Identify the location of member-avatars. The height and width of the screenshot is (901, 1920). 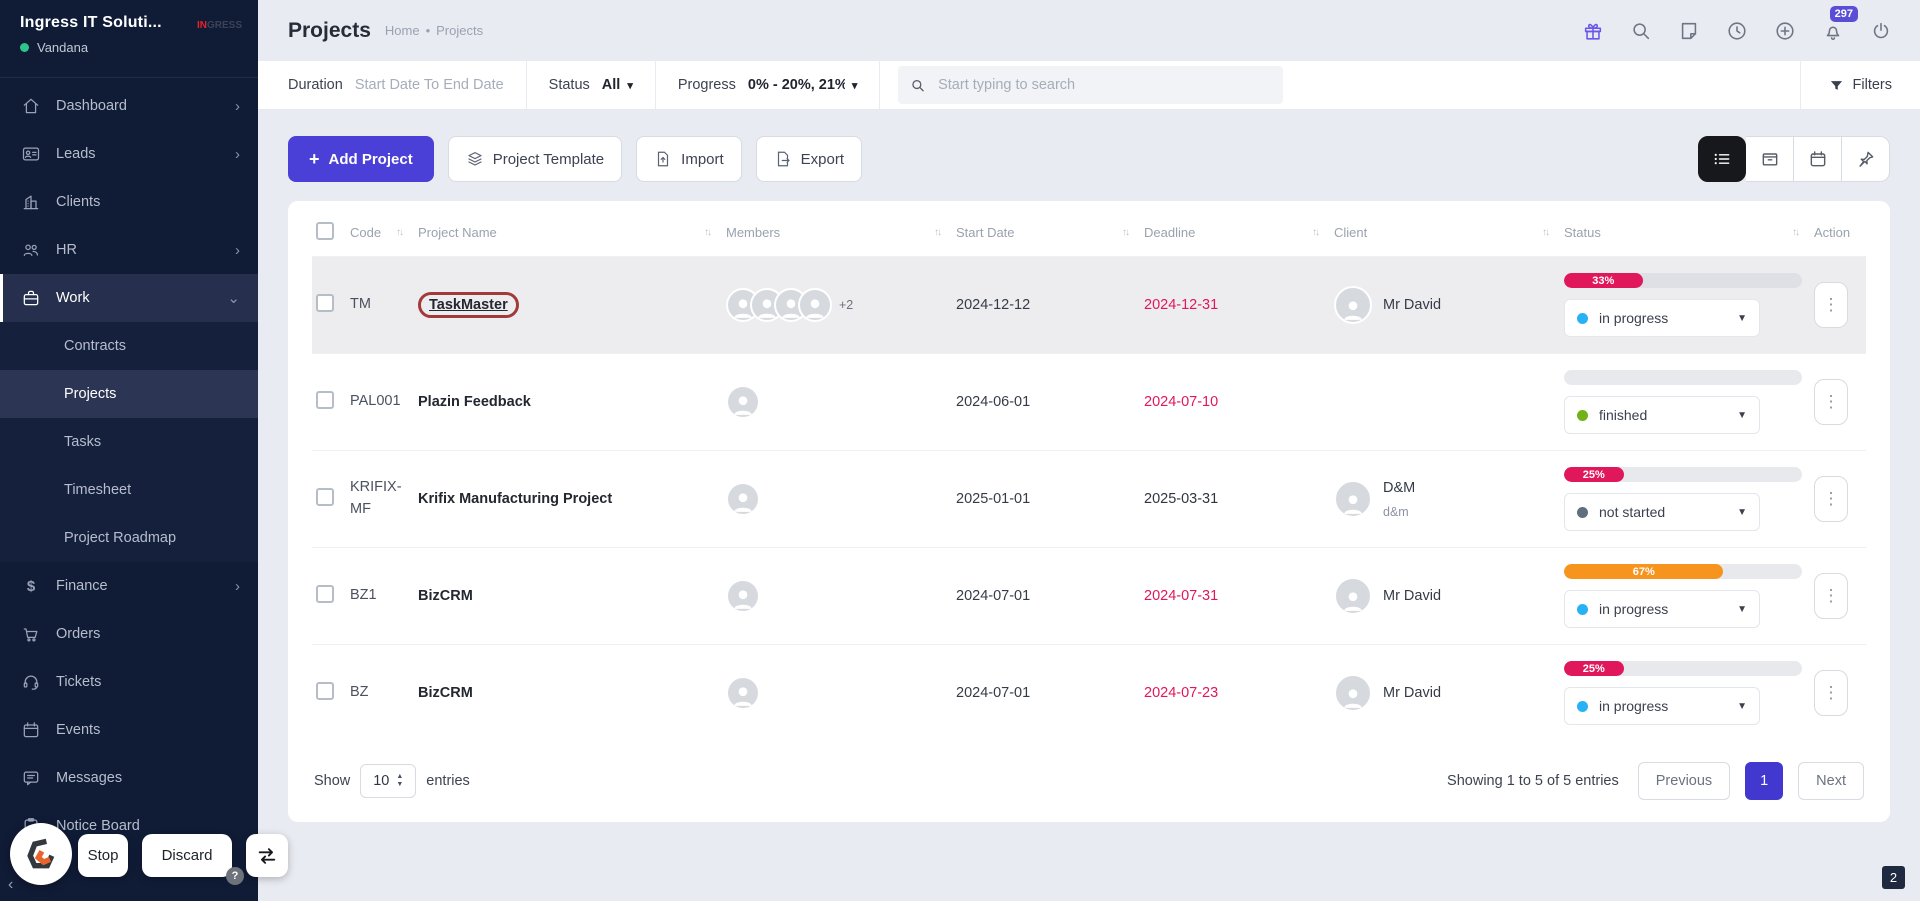
(837, 402).